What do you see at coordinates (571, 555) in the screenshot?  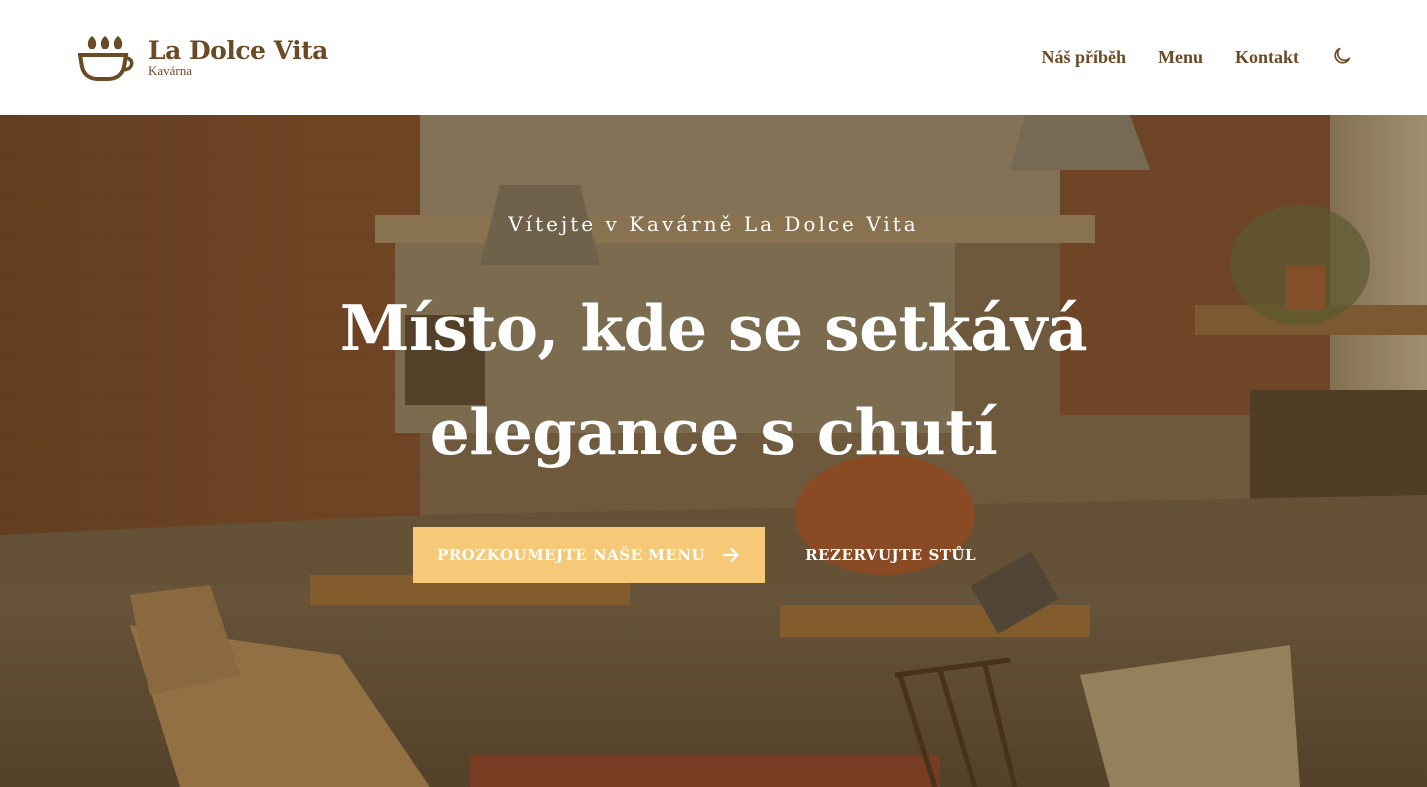 I see `explore-menu-button-label: Prozkoumejte naše menu` at bounding box center [571, 555].